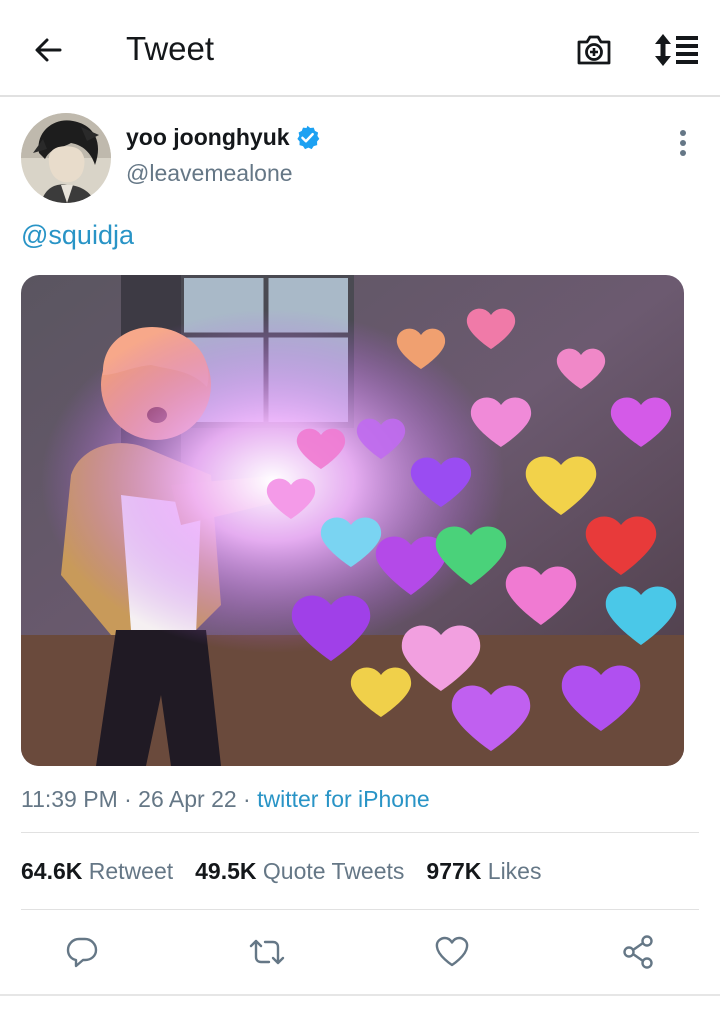  I want to click on more-vertical-icon, so click(683, 143).